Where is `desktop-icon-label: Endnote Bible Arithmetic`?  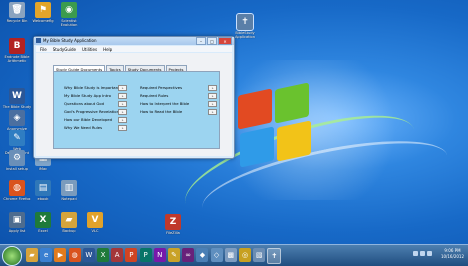 desktop-icon-label: Endnote Bible Arithmetic is located at coordinates (17, 59).